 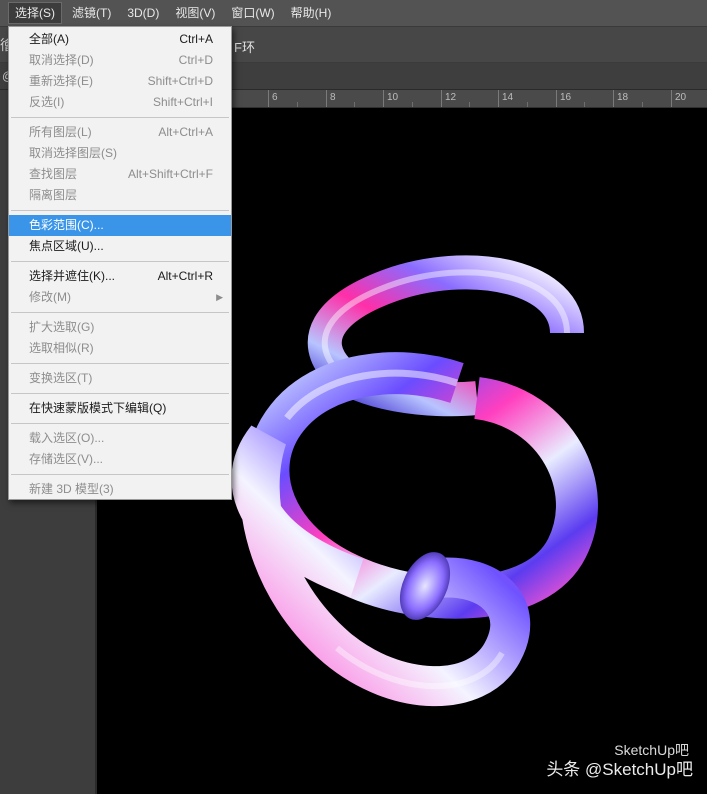 What do you see at coordinates (120, 195) in the screenshot?
I see `menu-item-isolate-layers: 隔离图层` at bounding box center [120, 195].